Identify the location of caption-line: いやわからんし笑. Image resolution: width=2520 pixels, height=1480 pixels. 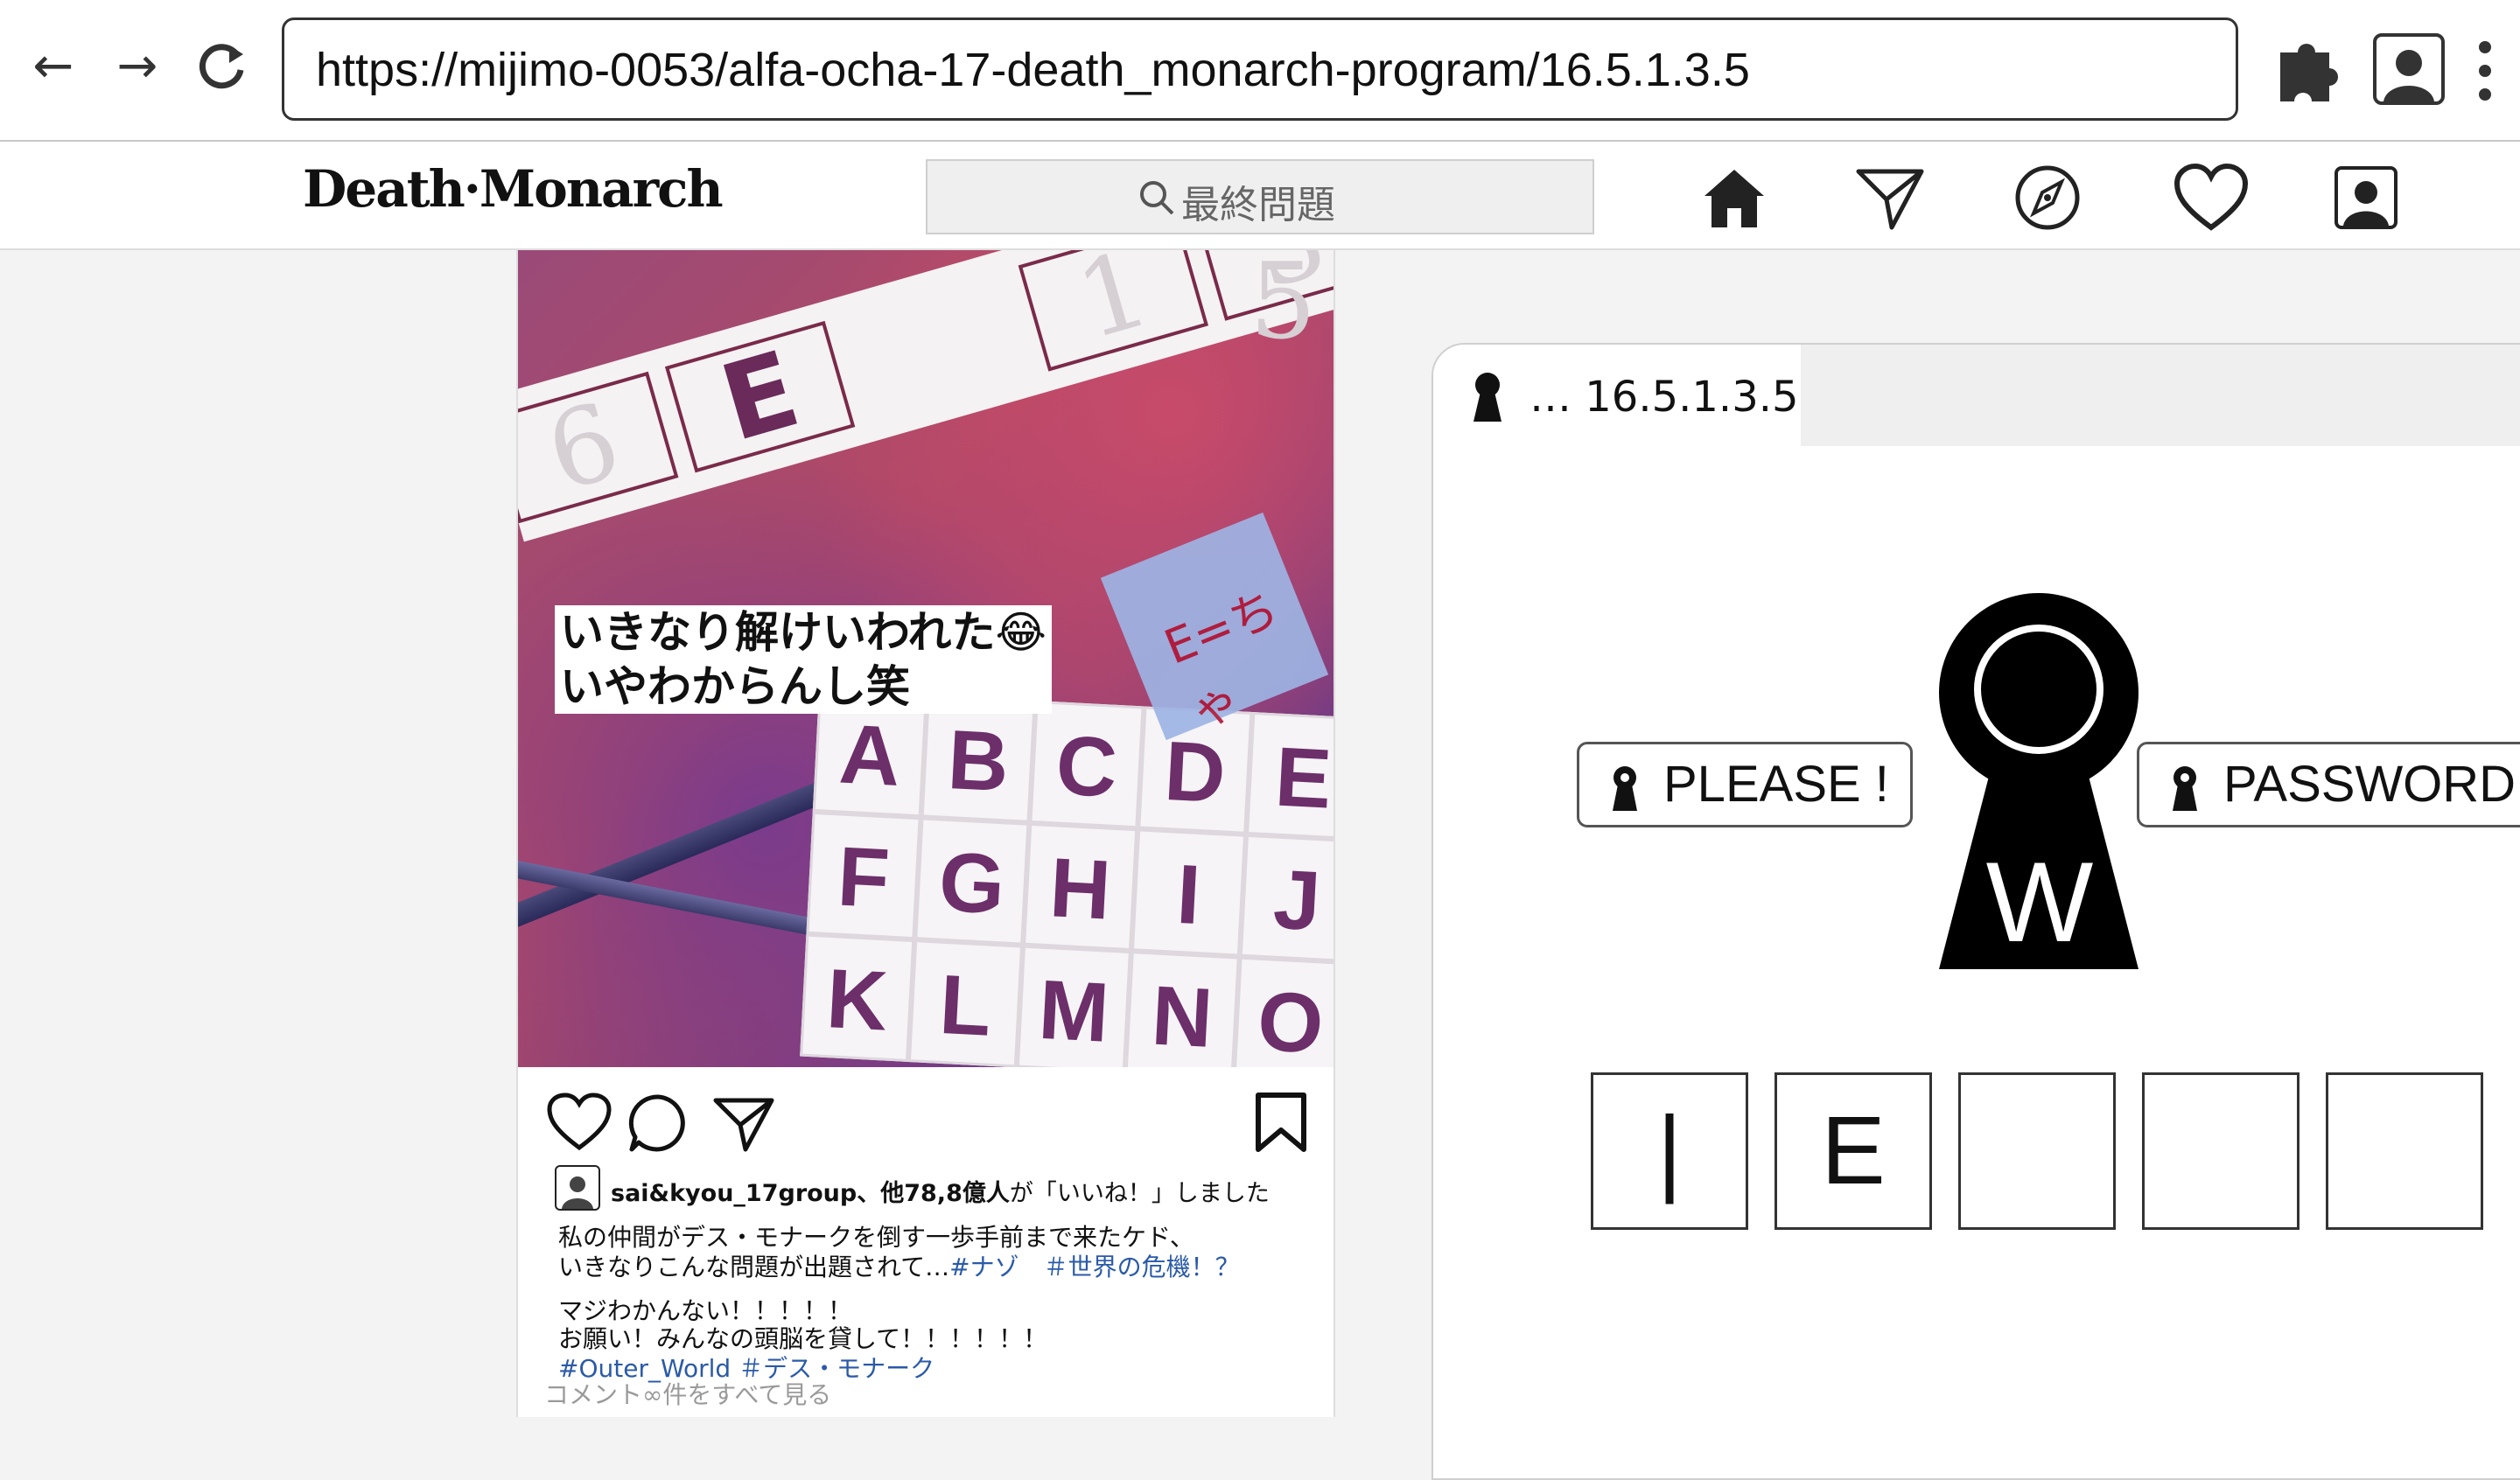
(735, 687).